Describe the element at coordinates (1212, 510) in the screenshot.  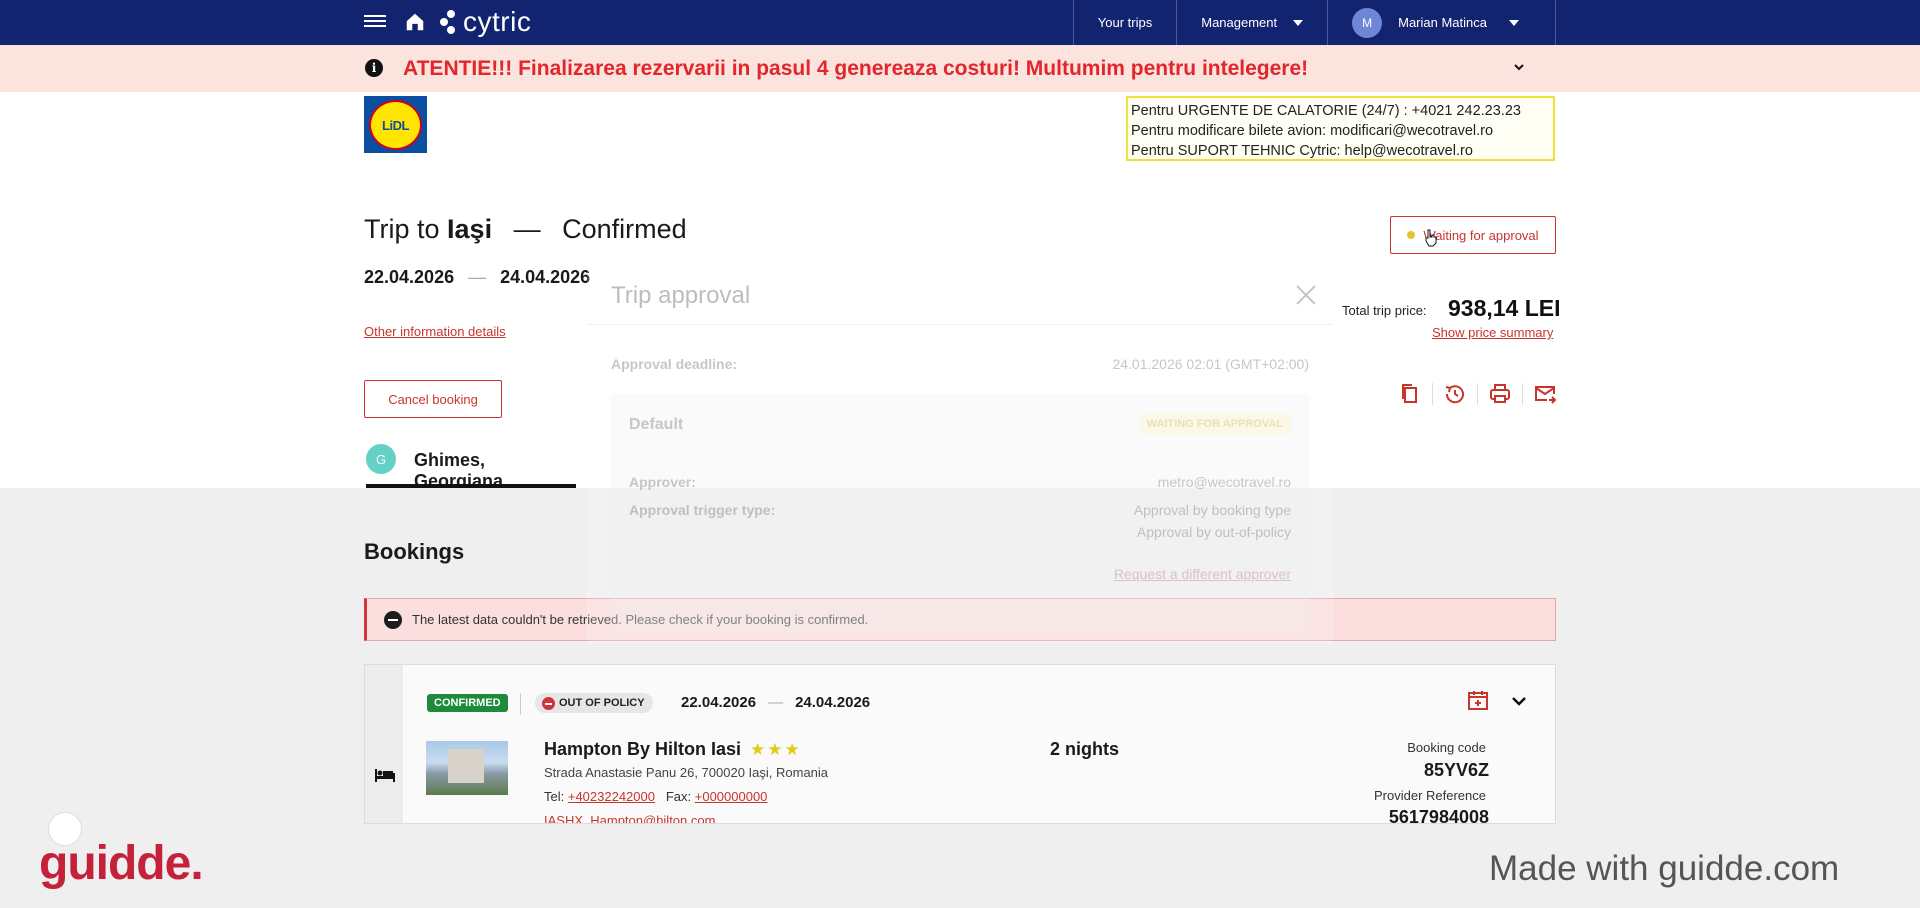
I see `trigger-type-value: Approval by booking type` at that location.